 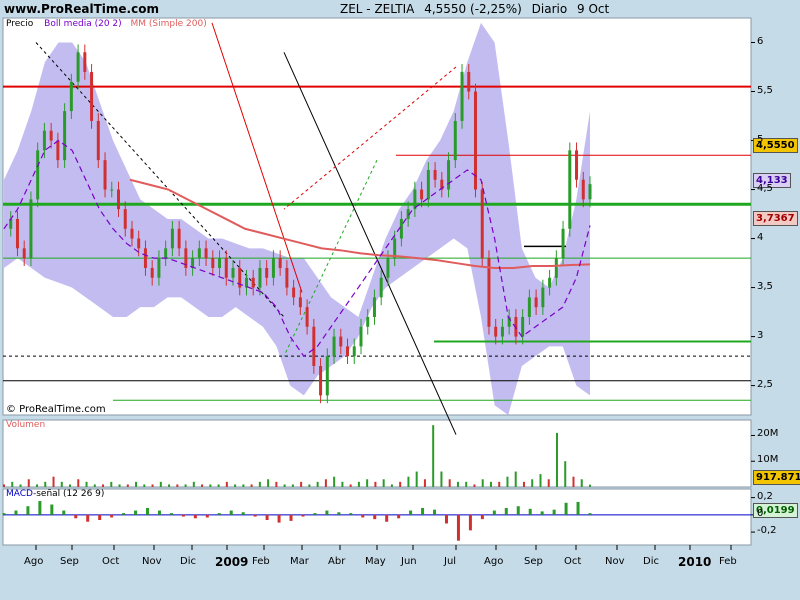 I want to click on x-tick-label: May, so click(x=375, y=561).